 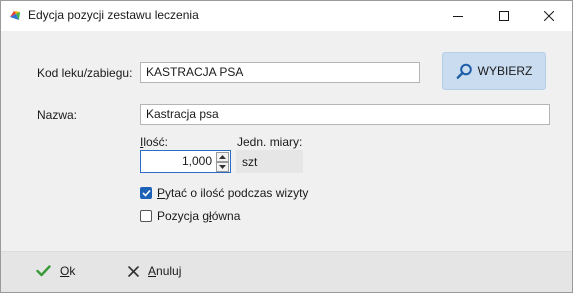 I want to click on quantity-stepper: 1,000, so click(x=185, y=161).